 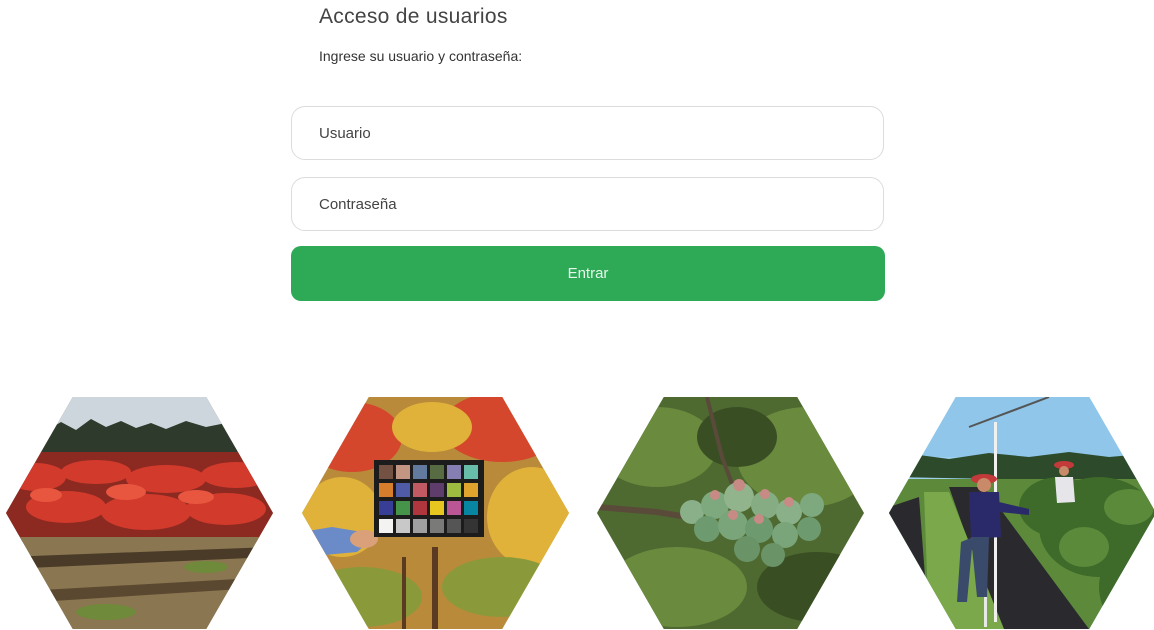 What do you see at coordinates (139, 513) in the screenshot?
I see `blueberry-field-red-foliage-photo` at bounding box center [139, 513].